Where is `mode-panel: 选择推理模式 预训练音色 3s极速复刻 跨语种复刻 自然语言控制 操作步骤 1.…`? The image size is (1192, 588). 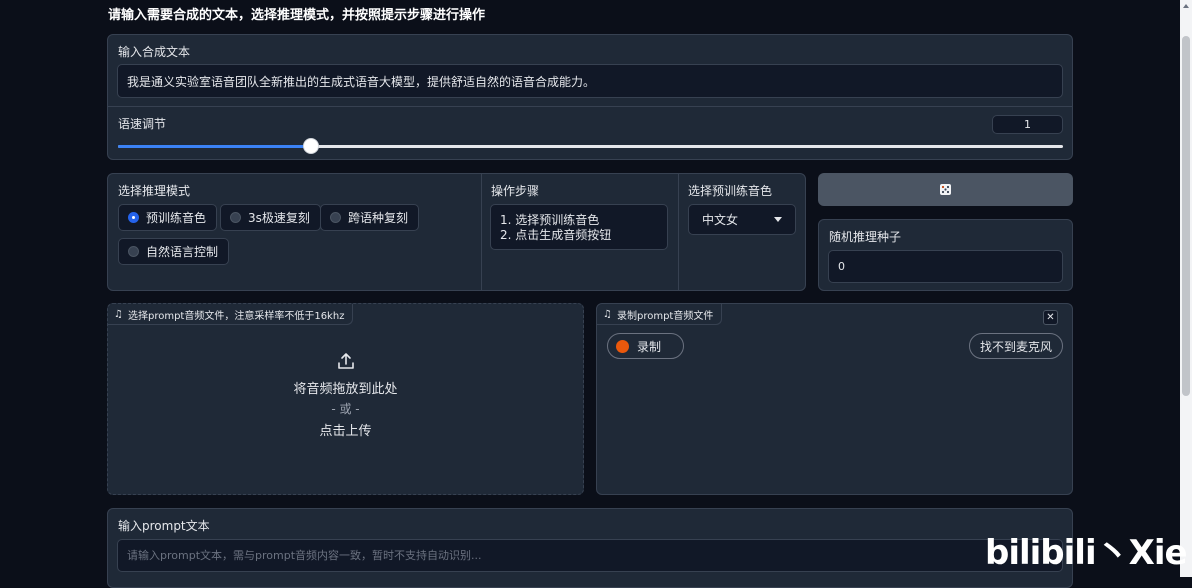 mode-panel: 选择推理模式 预训练音色 3s极速复刻 跨语种复刻 自然语言控制 操作步骤 1.… is located at coordinates (456, 232).